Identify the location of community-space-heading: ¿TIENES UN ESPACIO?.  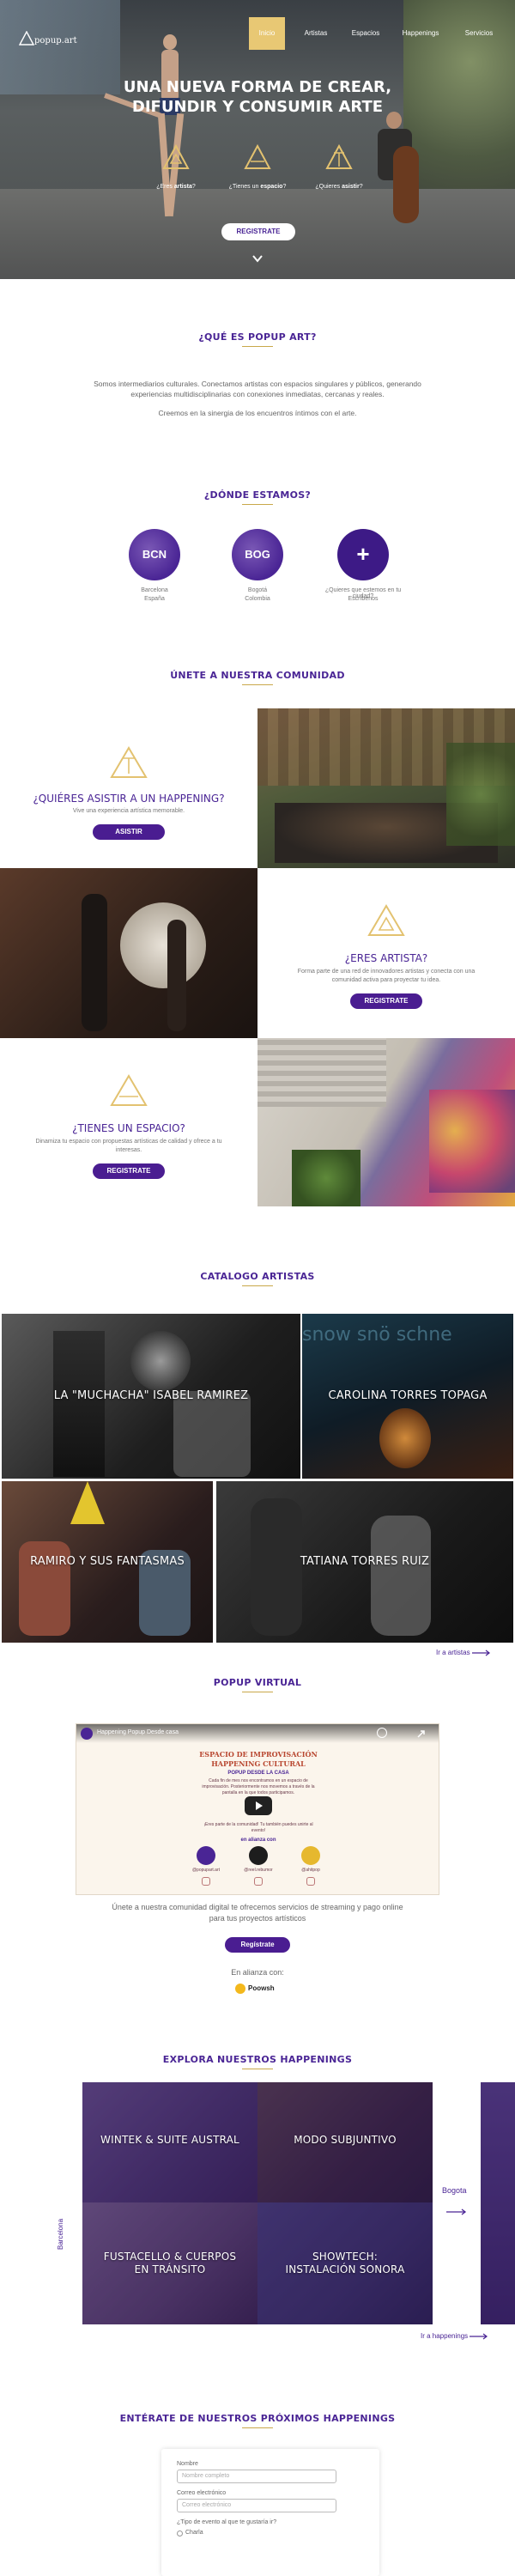
(128, 1128).